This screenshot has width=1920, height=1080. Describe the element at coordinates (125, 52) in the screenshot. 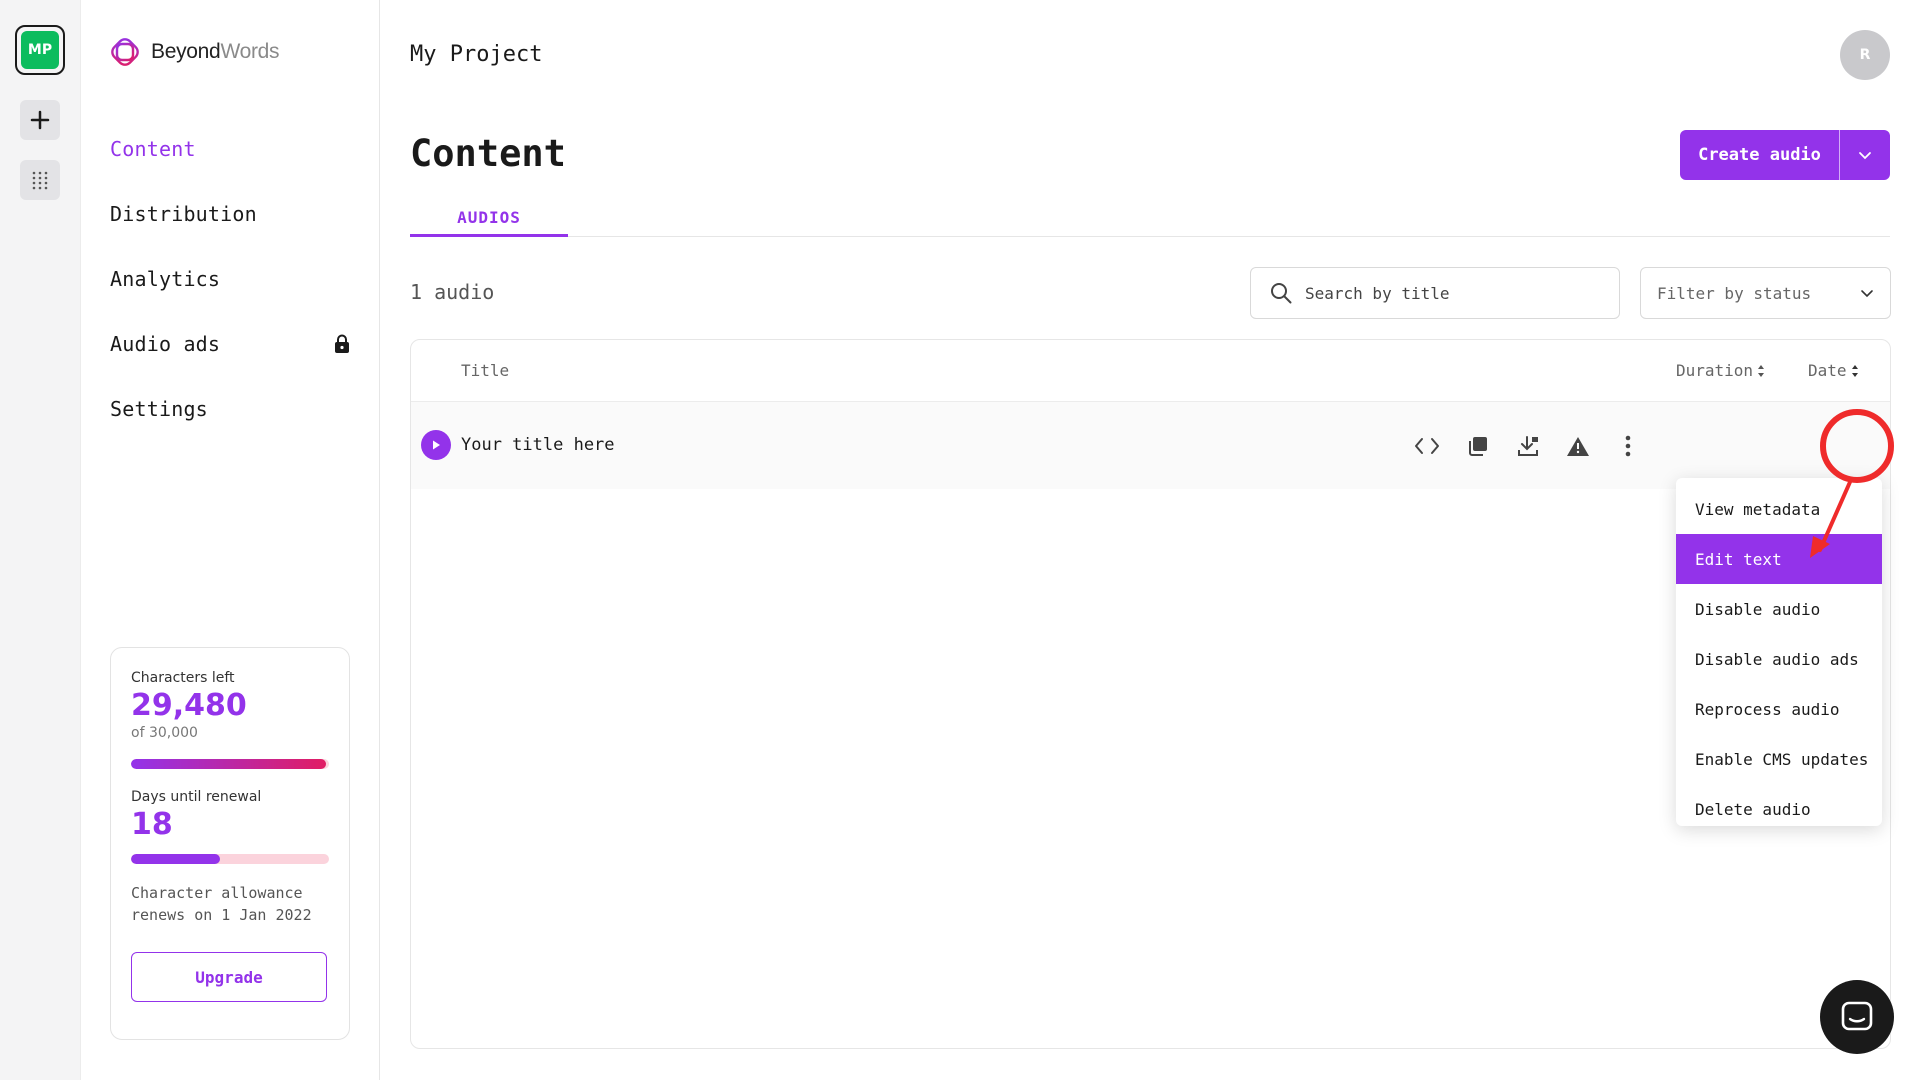

I see `beyondwords-logo-icon` at that location.